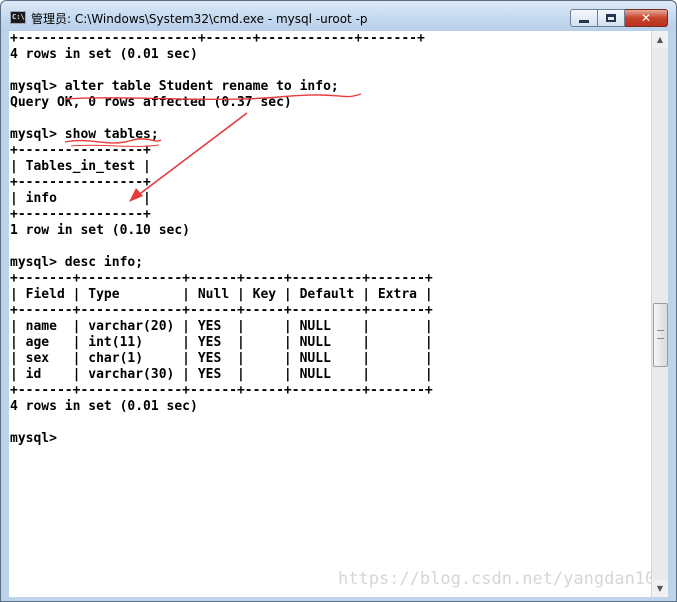 Image resolution: width=677 pixels, height=602 pixels. I want to click on console-line: mysql> desc info;, so click(77, 262).